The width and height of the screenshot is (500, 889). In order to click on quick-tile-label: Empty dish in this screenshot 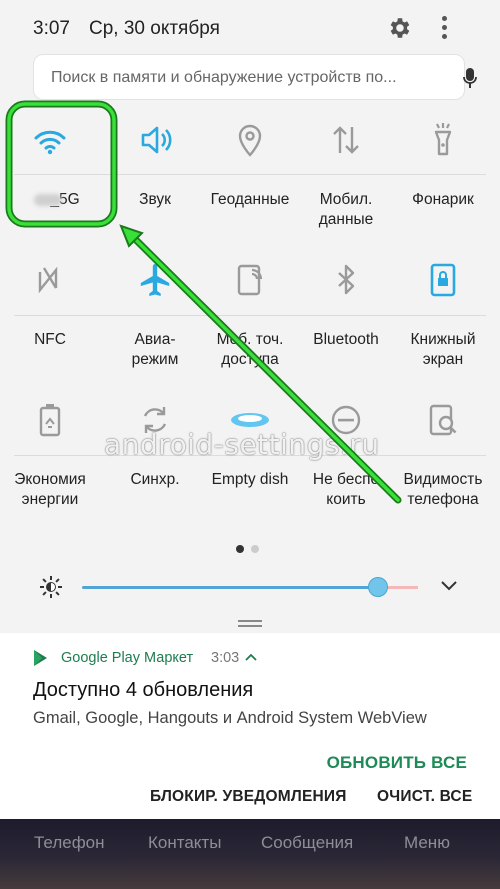, I will do `click(250, 479)`.